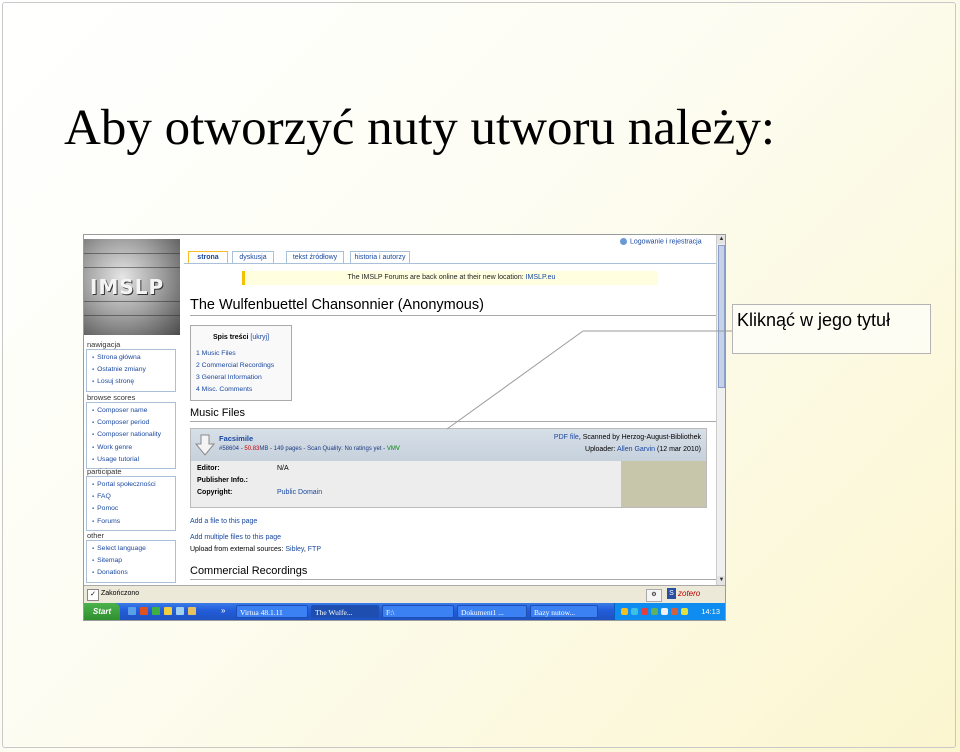  I want to click on commercial-underline, so click(453, 579).